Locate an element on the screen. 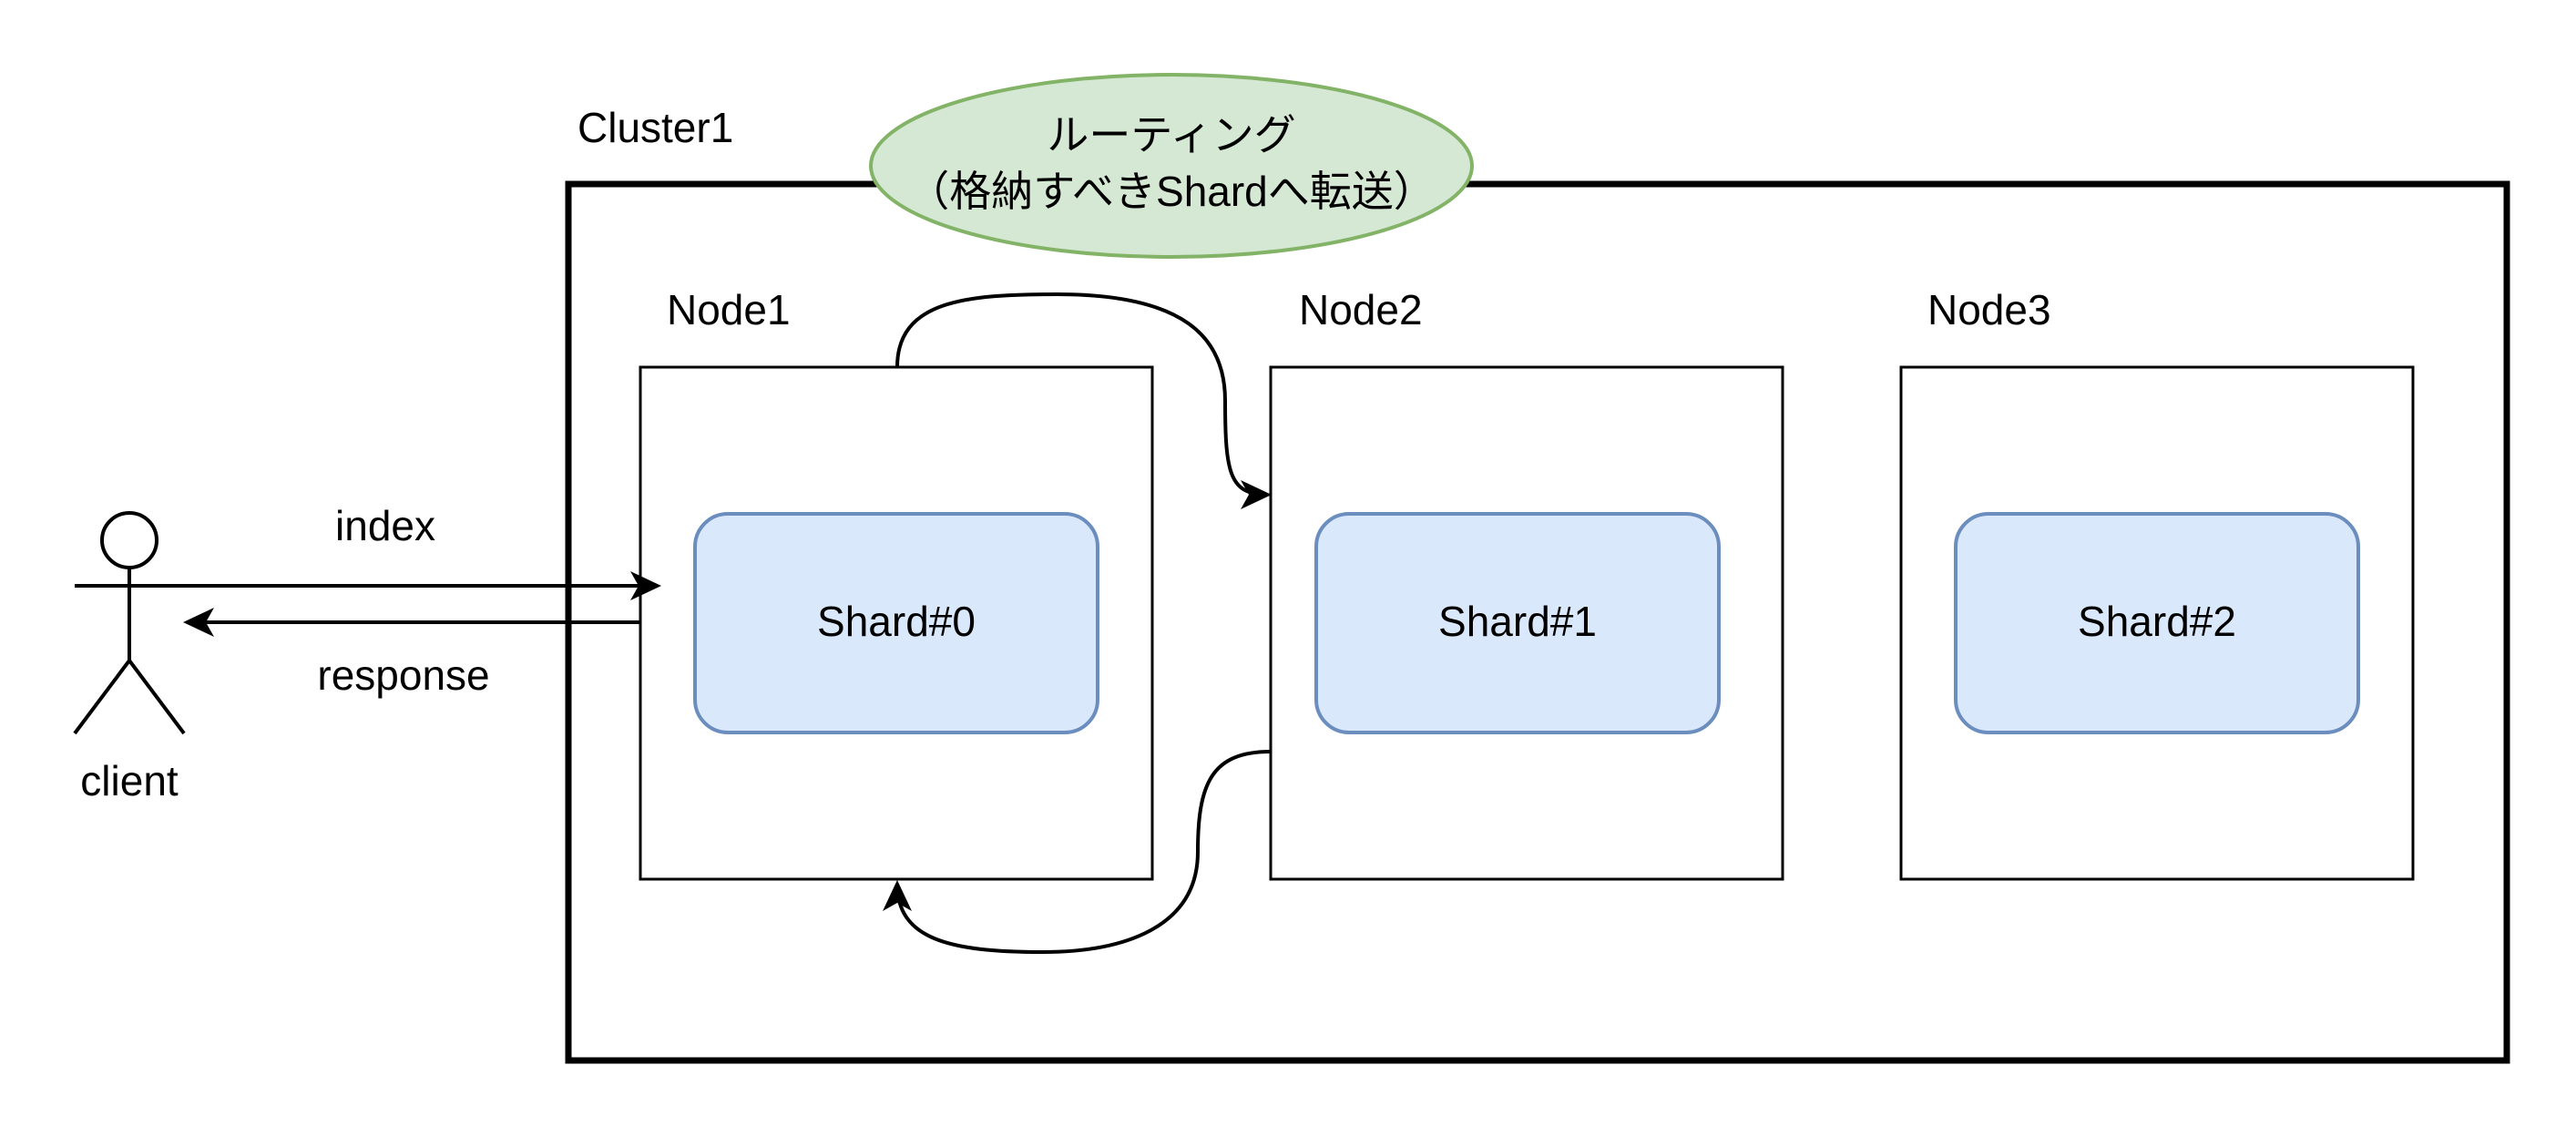 The image size is (2576, 1137). index-edge-label: index is located at coordinates (385, 525).